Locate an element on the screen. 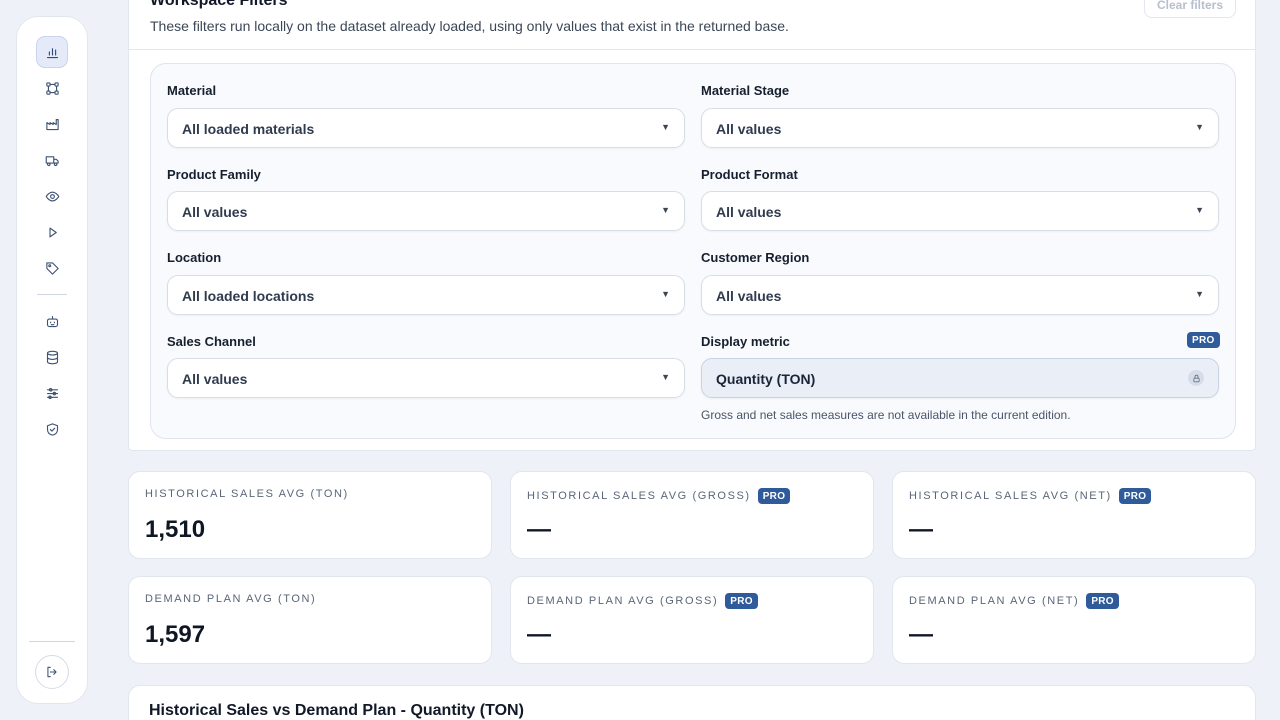 The height and width of the screenshot is (720, 1280). customer-region-select: All values ▼ is located at coordinates (960, 295).